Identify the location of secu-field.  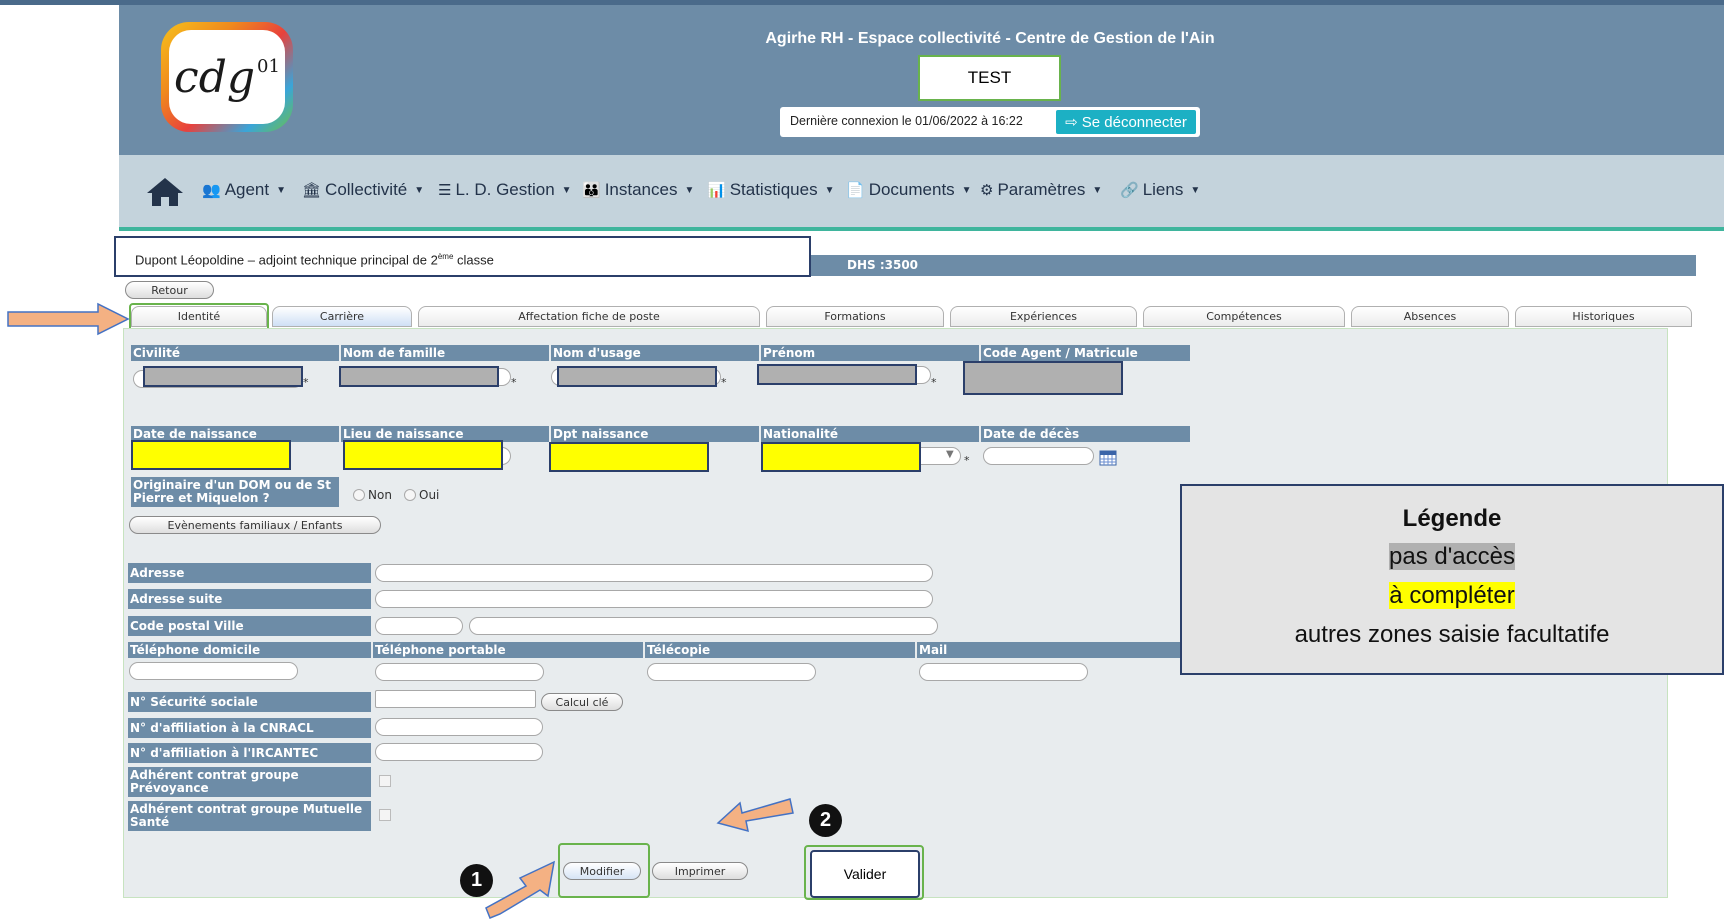
(455, 699).